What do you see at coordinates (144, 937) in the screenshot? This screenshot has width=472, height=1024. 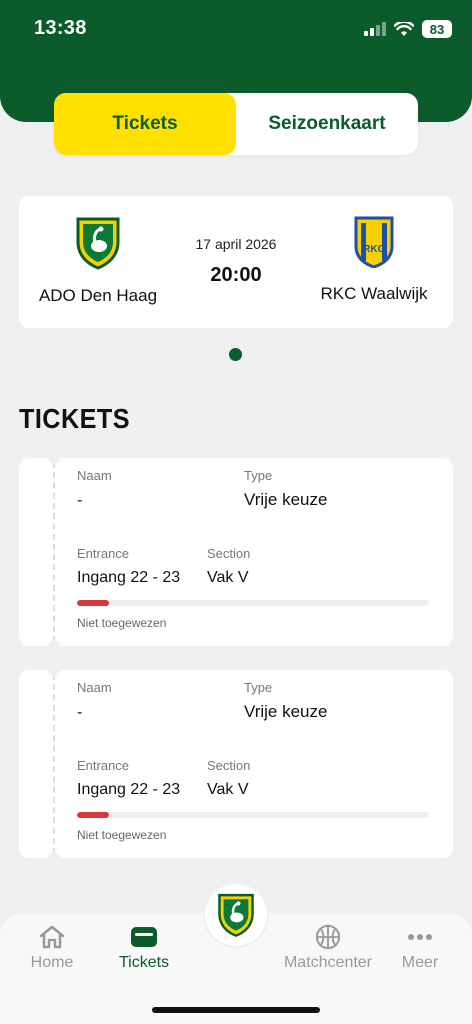 I see `ticket-icon` at bounding box center [144, 937].